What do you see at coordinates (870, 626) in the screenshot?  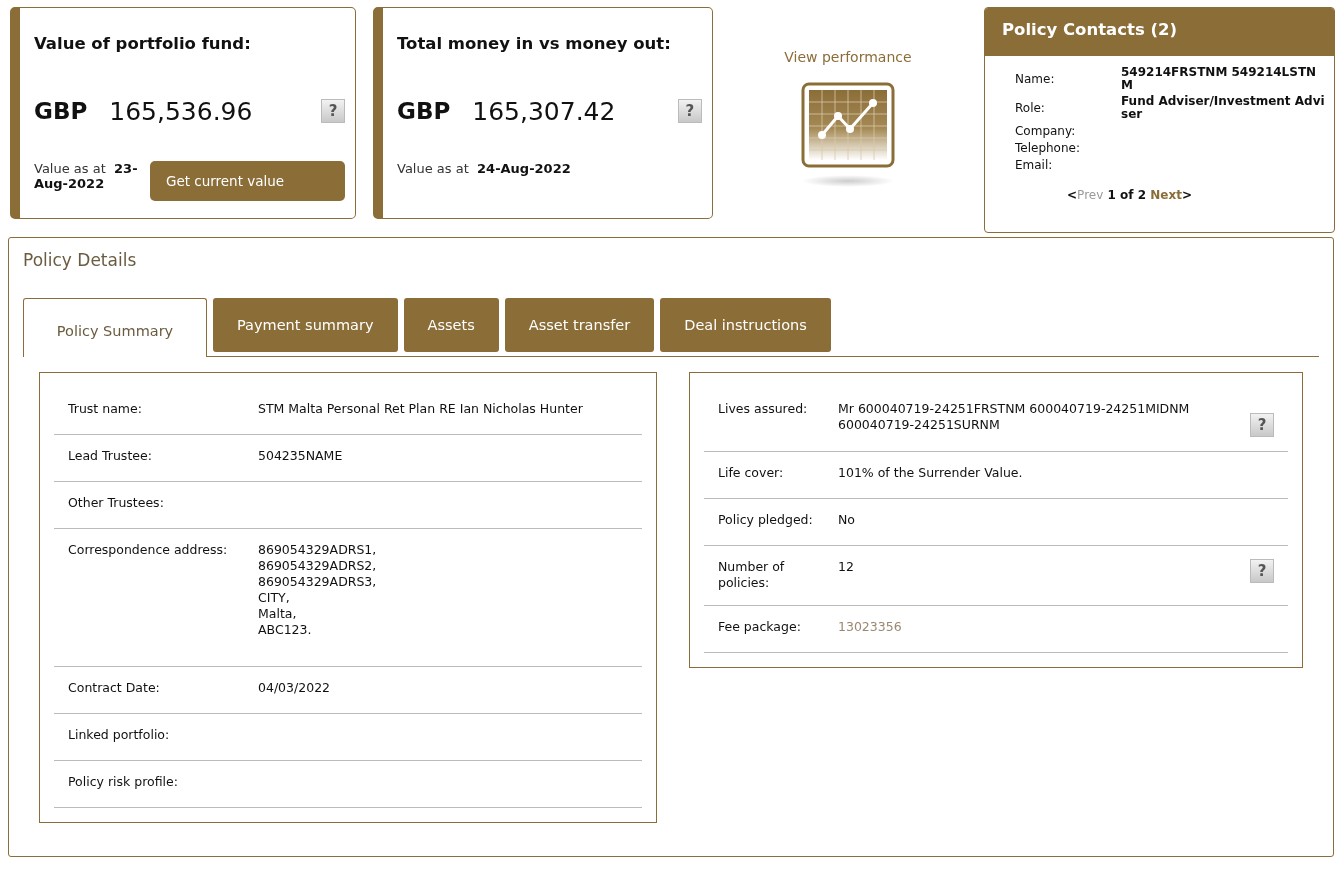 I see `fee-package-link: 13023356` at bounding box center [870, 626].